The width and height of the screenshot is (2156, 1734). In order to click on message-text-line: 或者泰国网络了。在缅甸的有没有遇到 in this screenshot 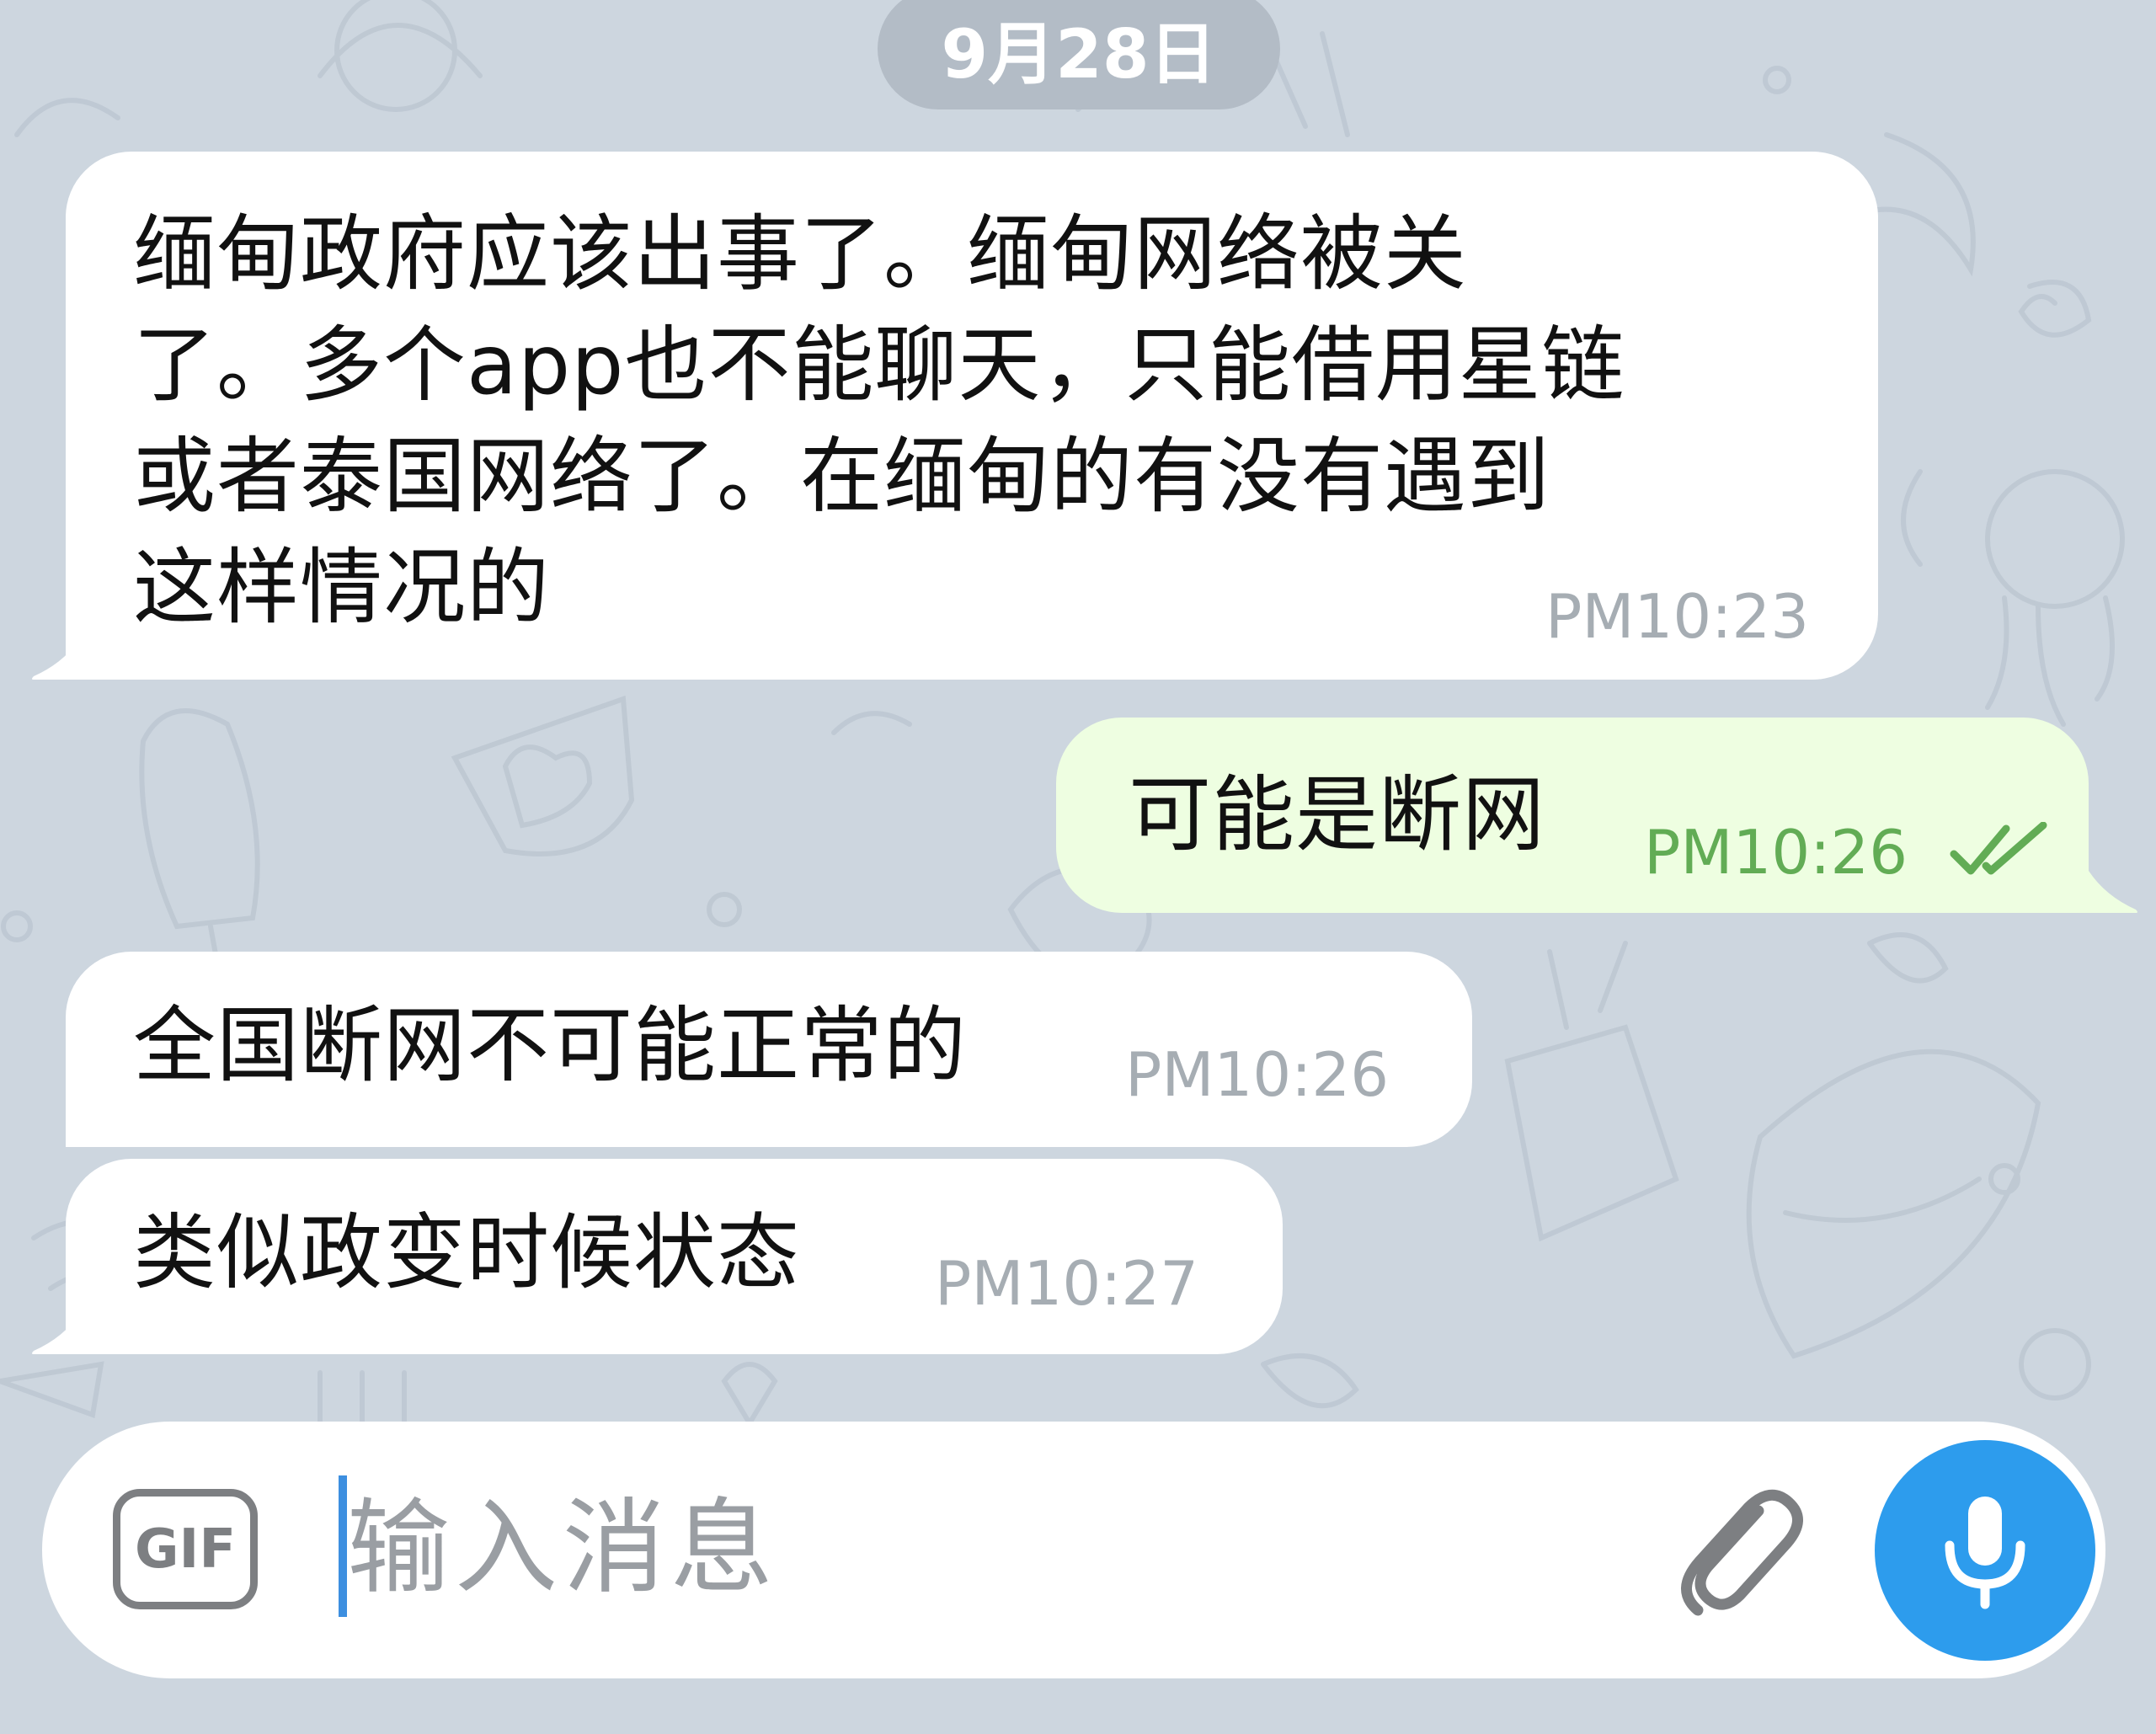, I will do `click(842, 477)`.